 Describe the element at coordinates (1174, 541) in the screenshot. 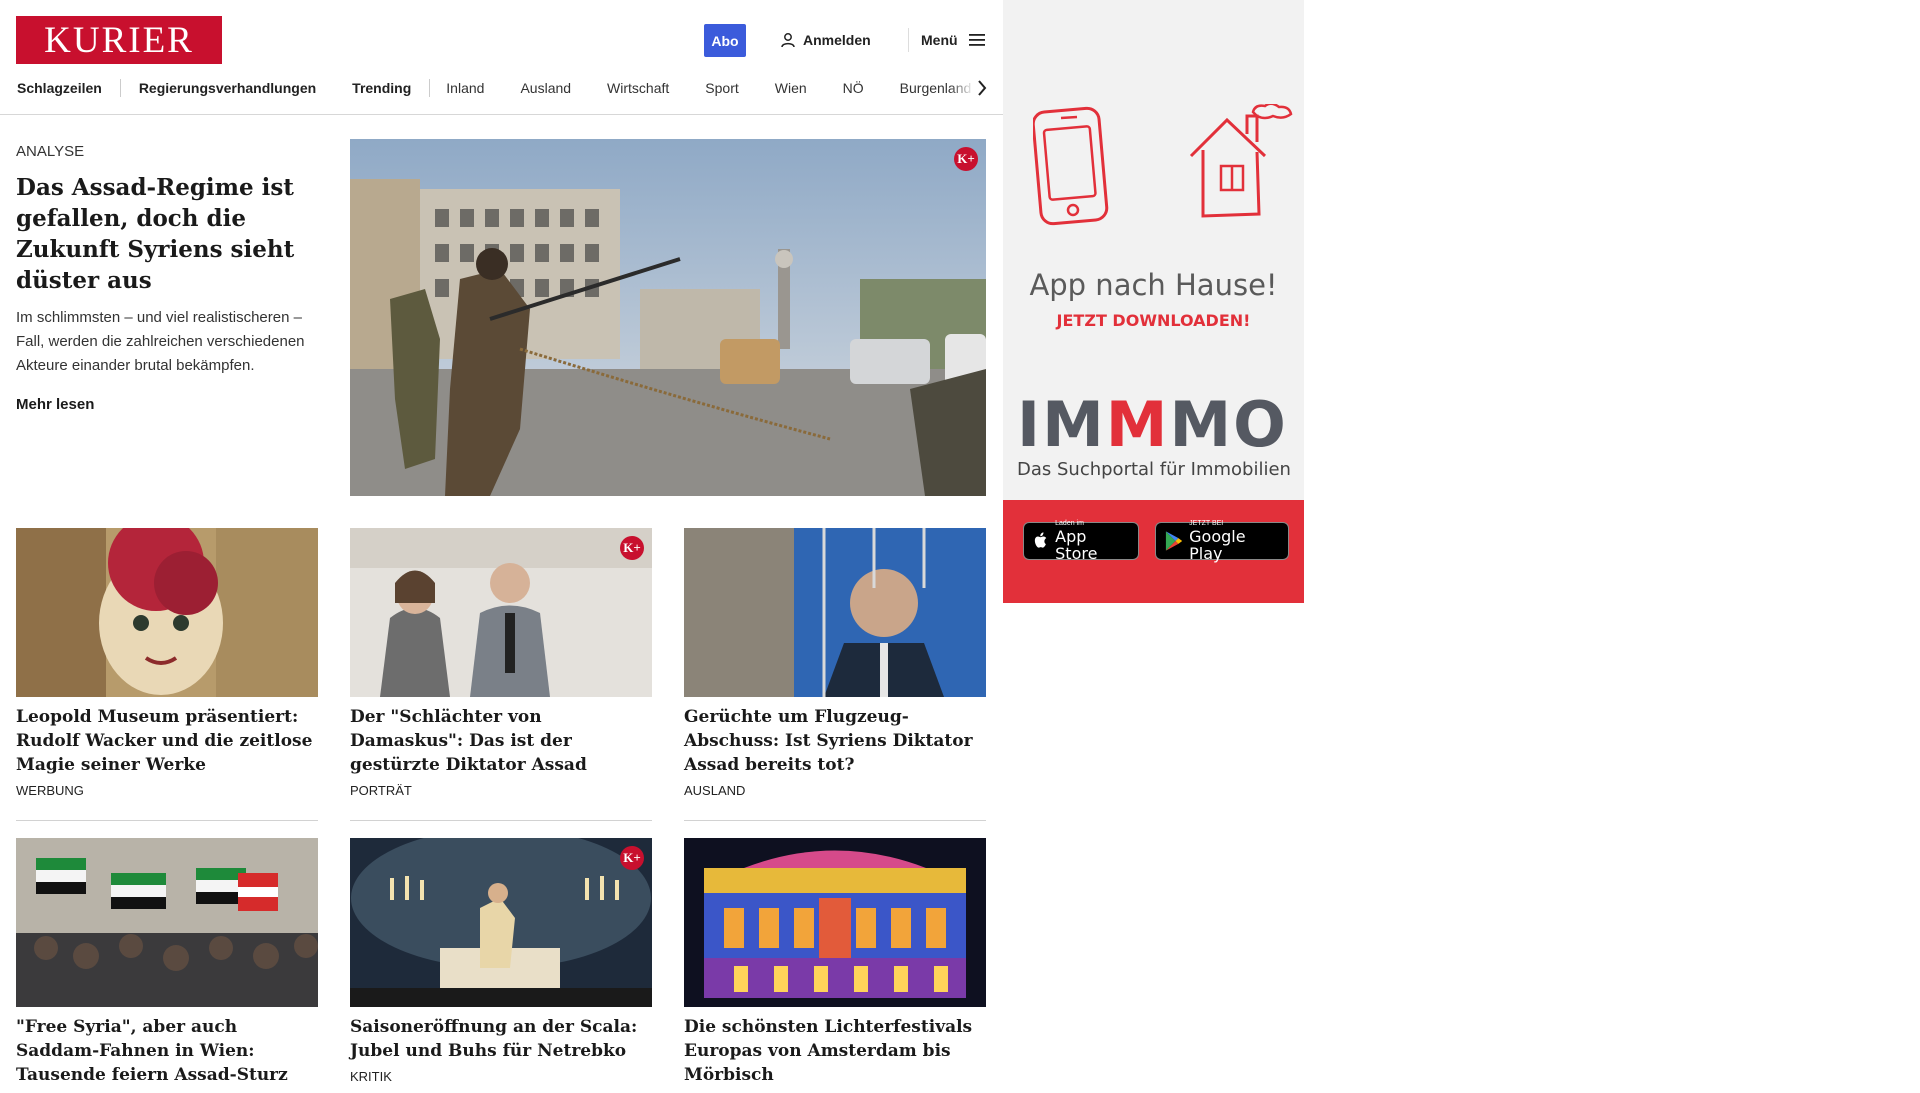

I see `google-play-icon` at that location.